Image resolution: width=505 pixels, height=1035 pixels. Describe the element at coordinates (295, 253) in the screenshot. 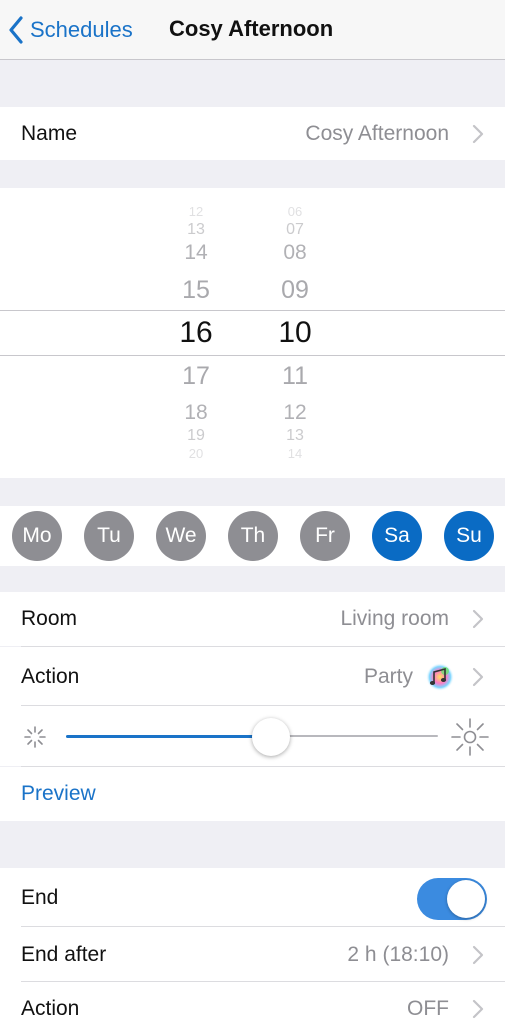

I see `minute-option: 08` at that location.